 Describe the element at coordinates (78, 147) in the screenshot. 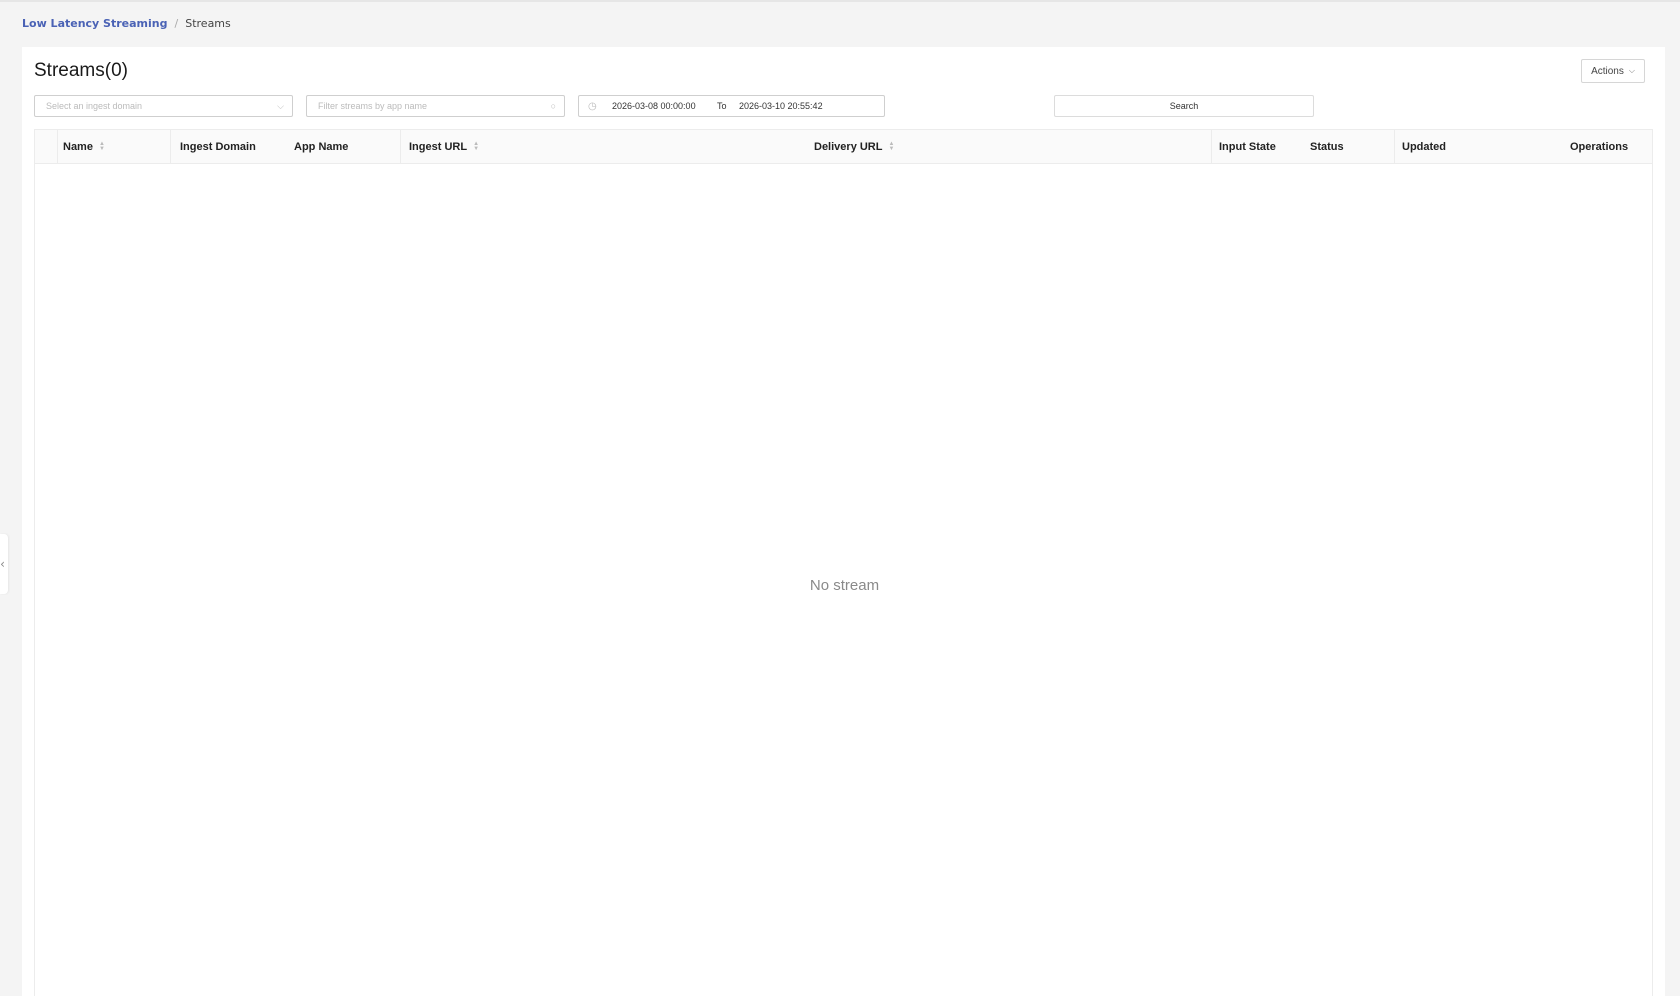

I see `column-label: Name` at that location.